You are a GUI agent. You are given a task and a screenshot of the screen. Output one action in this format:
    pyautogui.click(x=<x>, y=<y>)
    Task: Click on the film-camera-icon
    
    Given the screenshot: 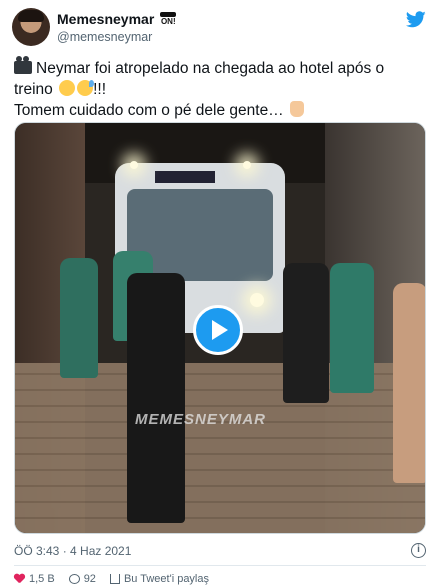 What is the action you would take?
    pyautogui.click(x=23, y=65)
    